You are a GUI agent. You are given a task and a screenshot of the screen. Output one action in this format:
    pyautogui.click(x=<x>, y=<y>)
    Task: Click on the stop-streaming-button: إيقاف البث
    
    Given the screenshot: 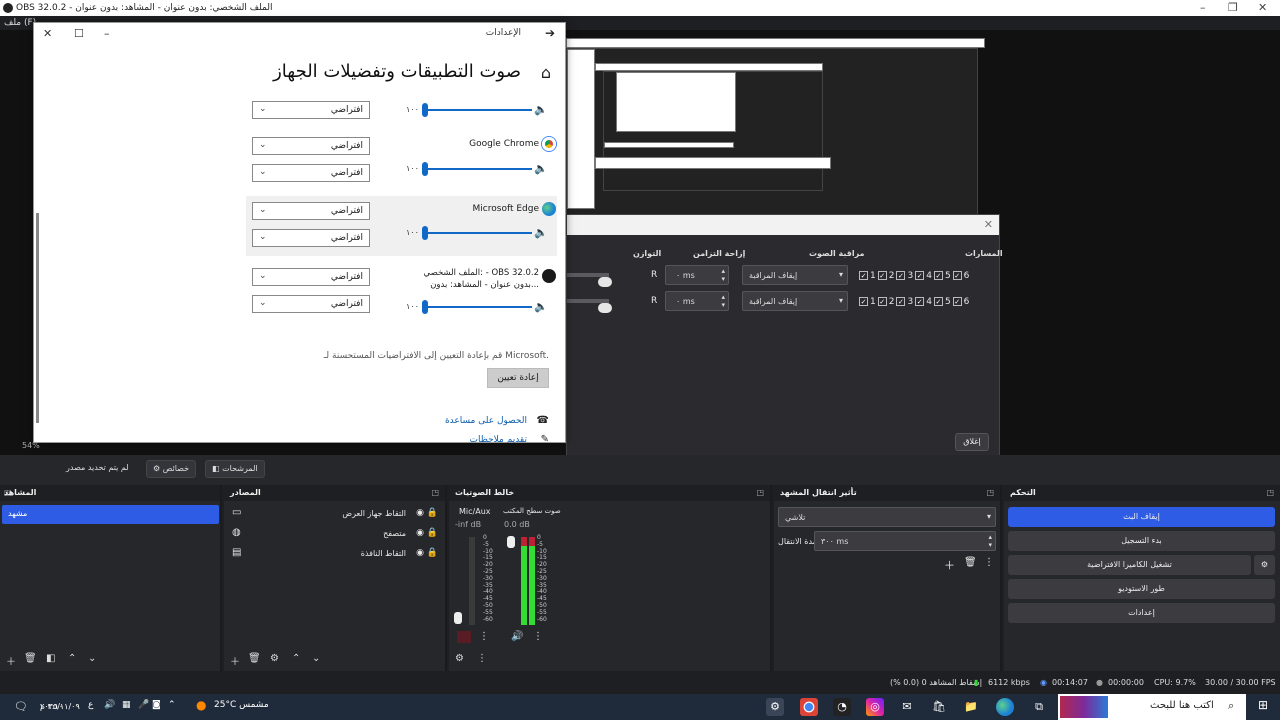 What is the action you would take?
    pyautogui.click(x=1141, y=517)
    